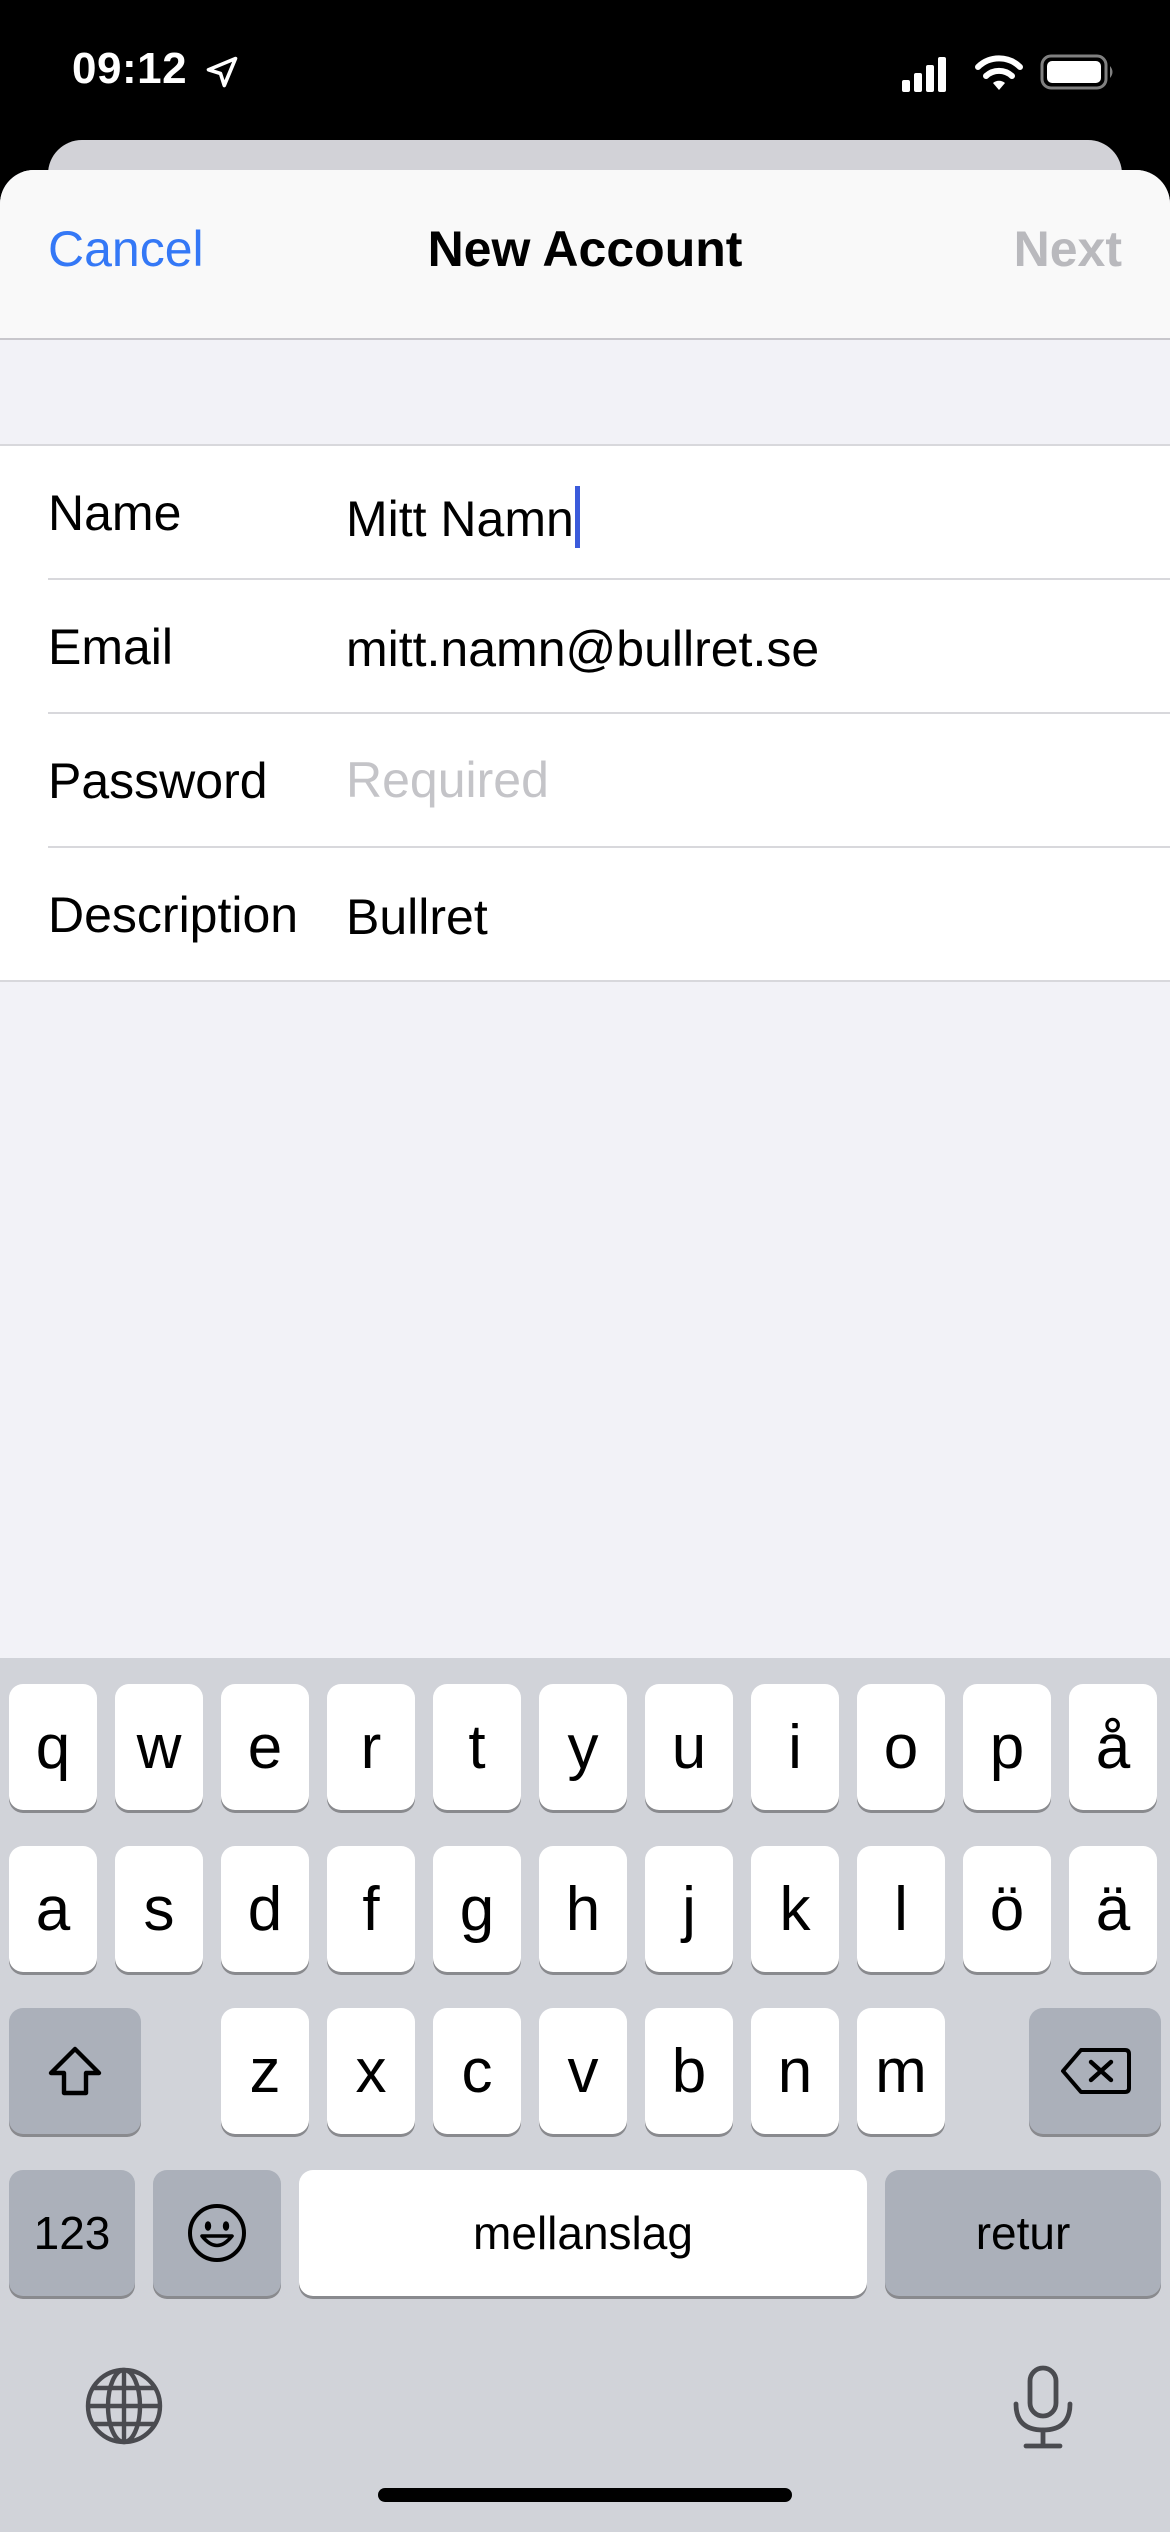 The image size is (1170, 2532). I want to click on backspace-key, so click(1095, 2071).